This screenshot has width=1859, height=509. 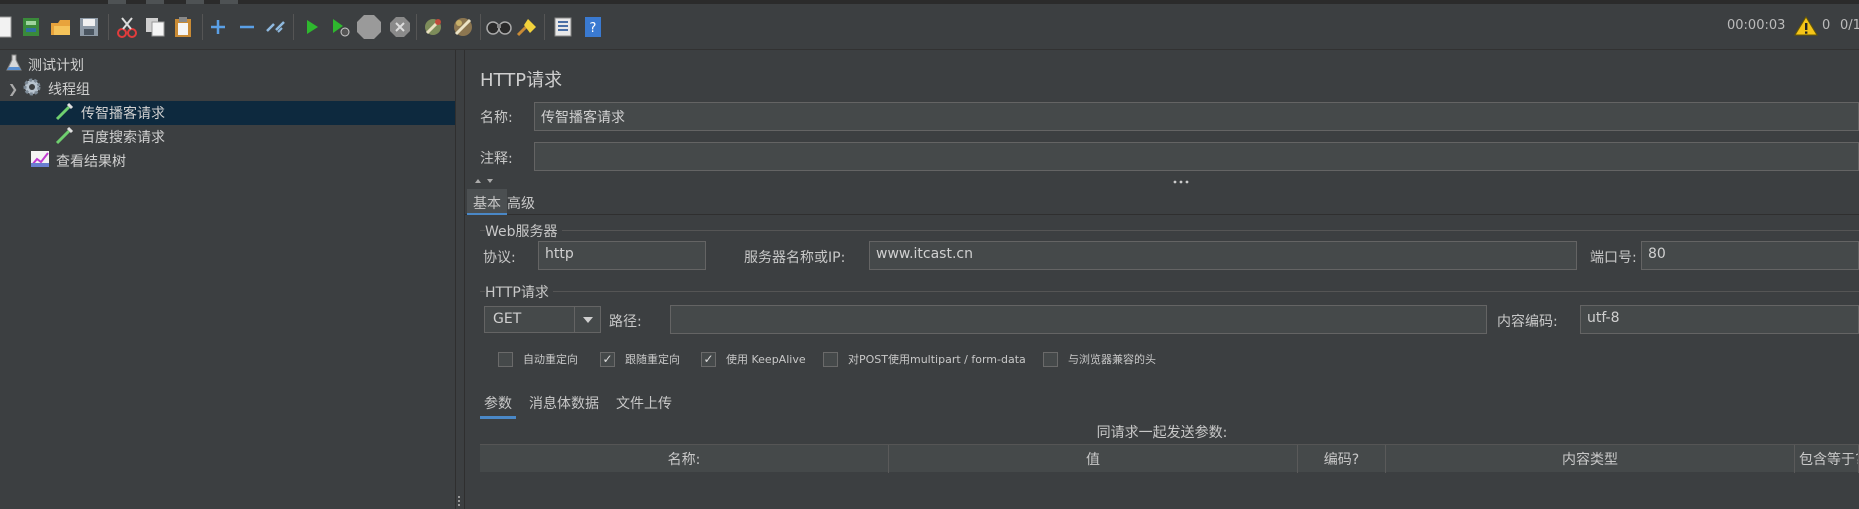 What do you see at coordinates (40, 161) in the screenshot?
I see `graph-icon` at bounding box center [40, 161].